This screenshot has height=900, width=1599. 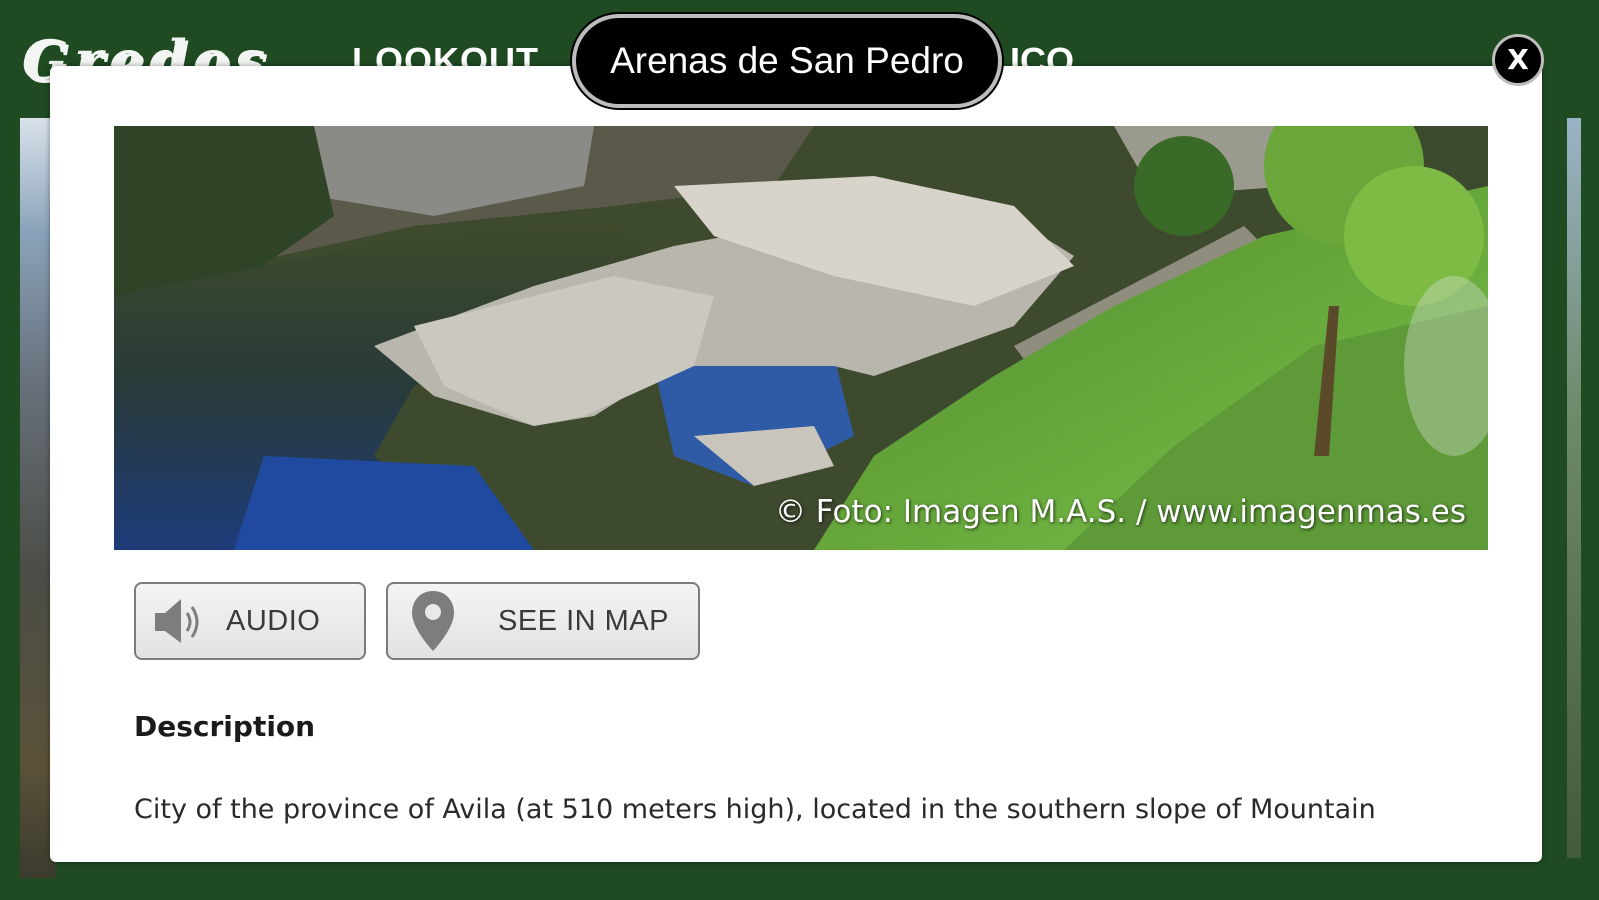 I want to click on speaker-icon, so click(x=181, y=621).